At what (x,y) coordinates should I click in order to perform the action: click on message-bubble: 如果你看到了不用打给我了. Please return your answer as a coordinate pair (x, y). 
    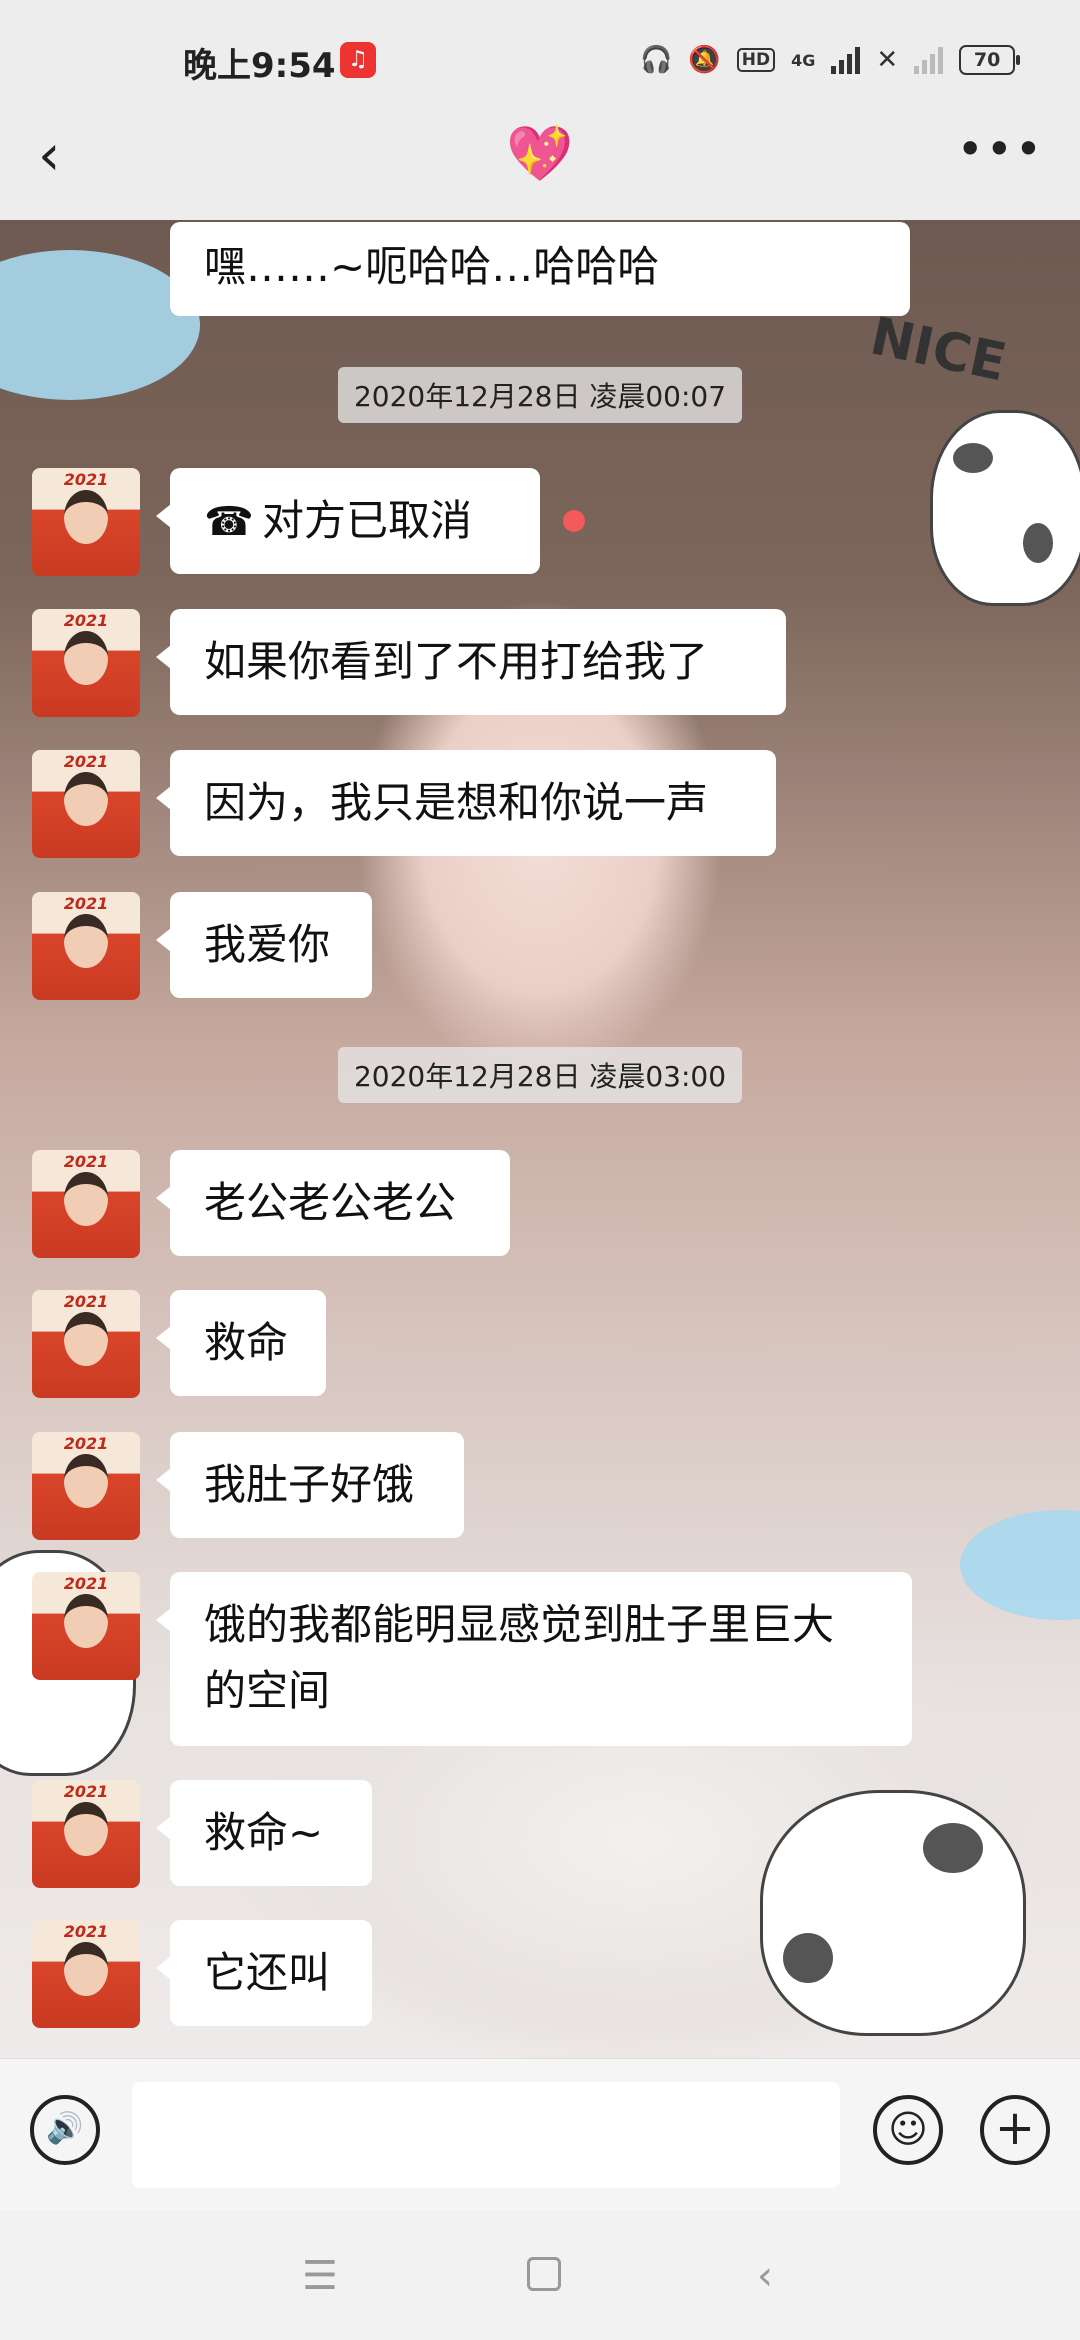
    Looking at the image, I should click on (471, 662).